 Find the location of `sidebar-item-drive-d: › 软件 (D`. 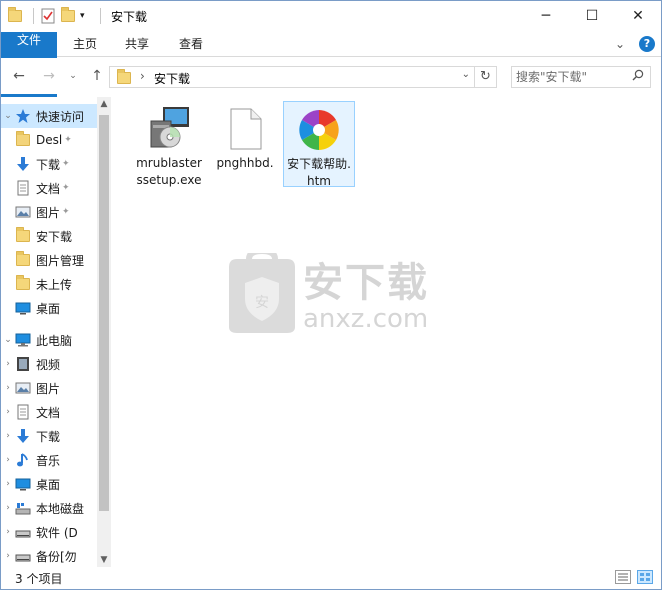

sidebar-item-drive-d: › 软件 (D is located at coordinates (49, 532).